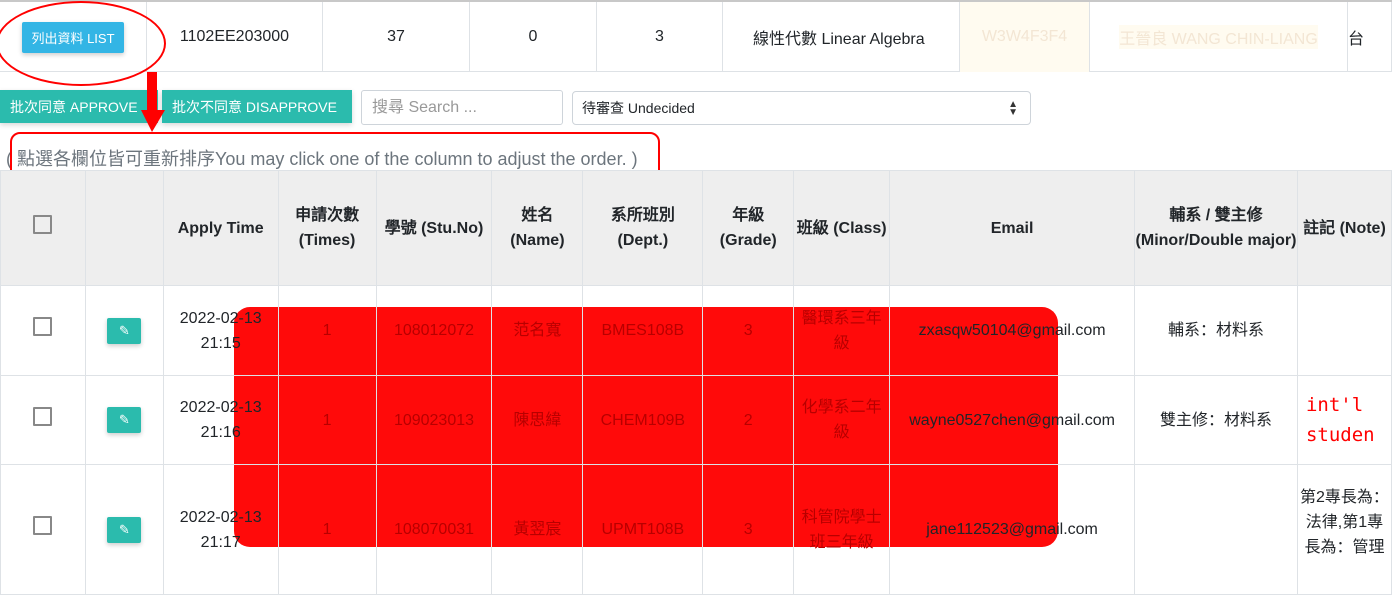  Describe the element at coordinates (153, 102) in the screenshot. I see `annotation-arrow-icon` at that location.